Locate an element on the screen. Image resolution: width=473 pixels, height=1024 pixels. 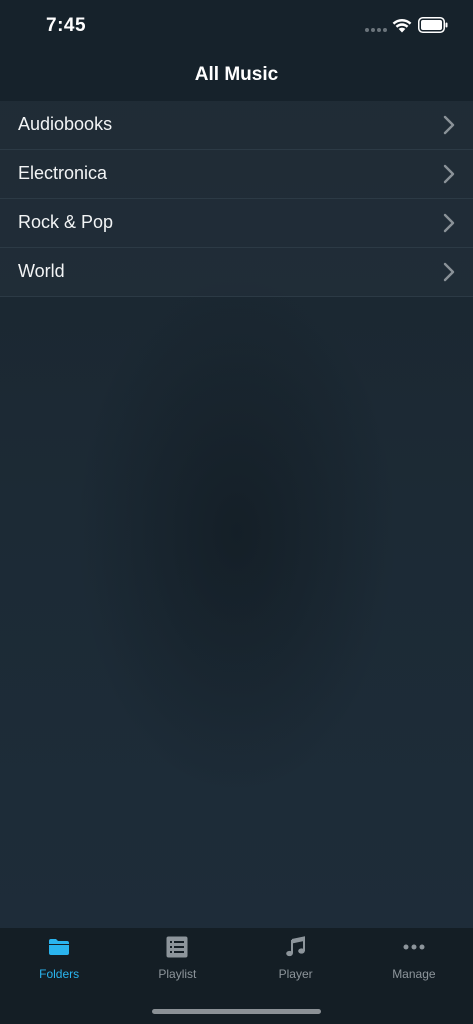
tab-manage: Manage is located at coordinates (414, 976).